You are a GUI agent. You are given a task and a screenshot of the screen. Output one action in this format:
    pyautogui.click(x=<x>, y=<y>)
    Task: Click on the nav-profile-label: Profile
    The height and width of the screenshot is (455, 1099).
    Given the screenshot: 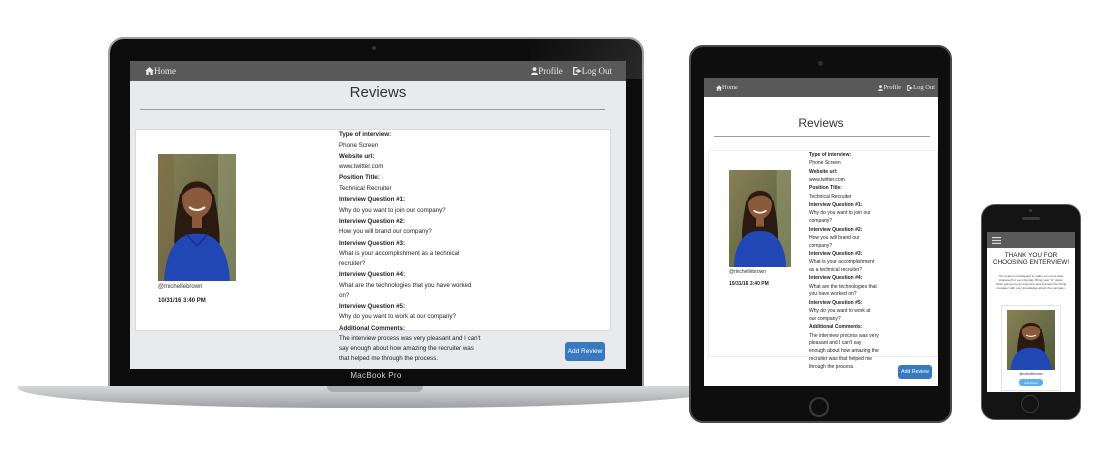 What is the action you would take?
    pyautogui.click(x=550, y=71)
    